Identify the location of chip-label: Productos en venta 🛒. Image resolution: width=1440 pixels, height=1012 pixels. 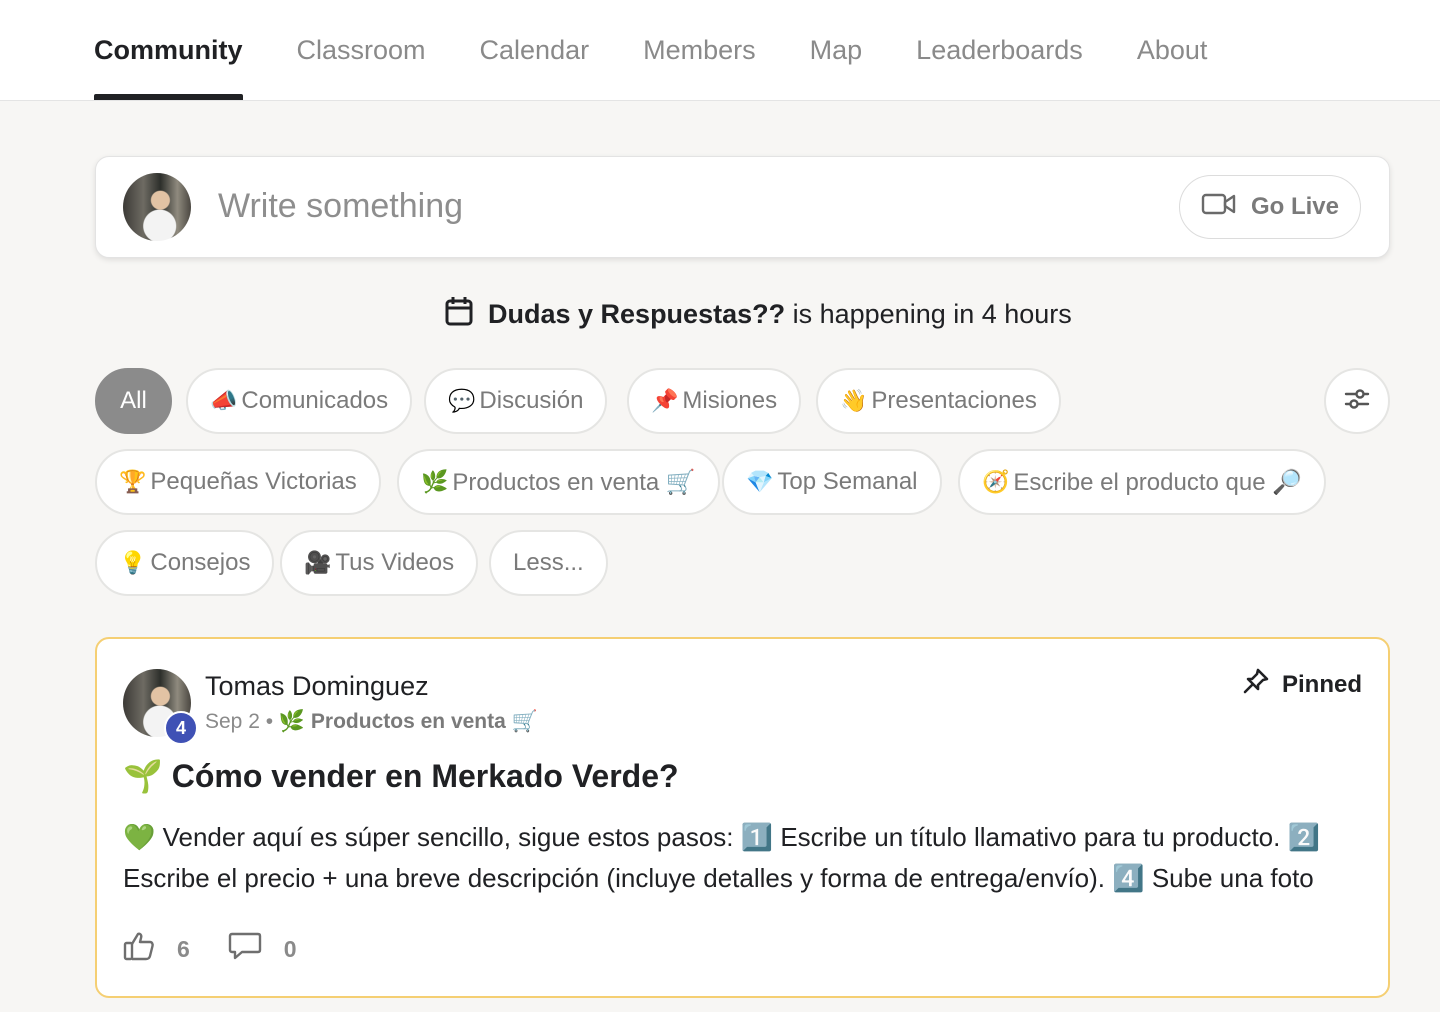
(574, 482).